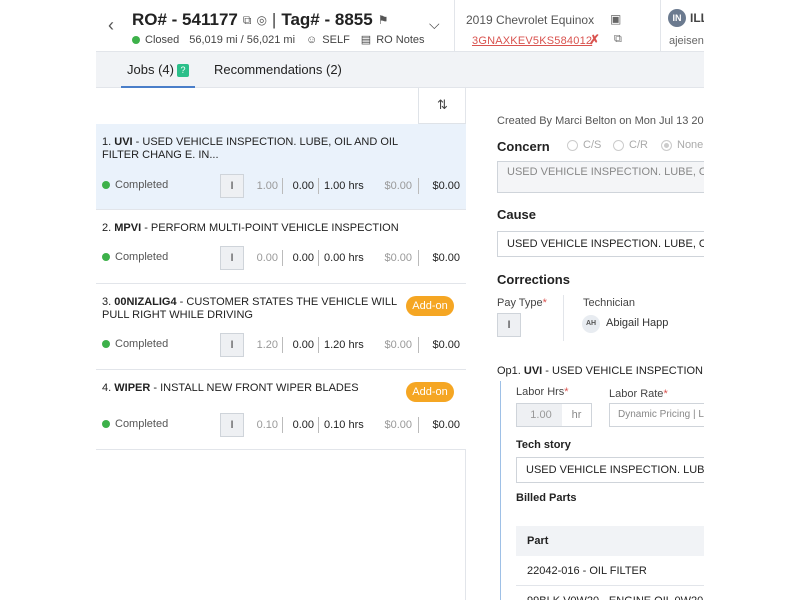 The height and width of the screenshot is (600, 800). Describe the element at coordinates (600, 177) in the screenshot. I see `concern-field: USED VEHICLE INSPECTION. LUBE, OIL A` at that location.